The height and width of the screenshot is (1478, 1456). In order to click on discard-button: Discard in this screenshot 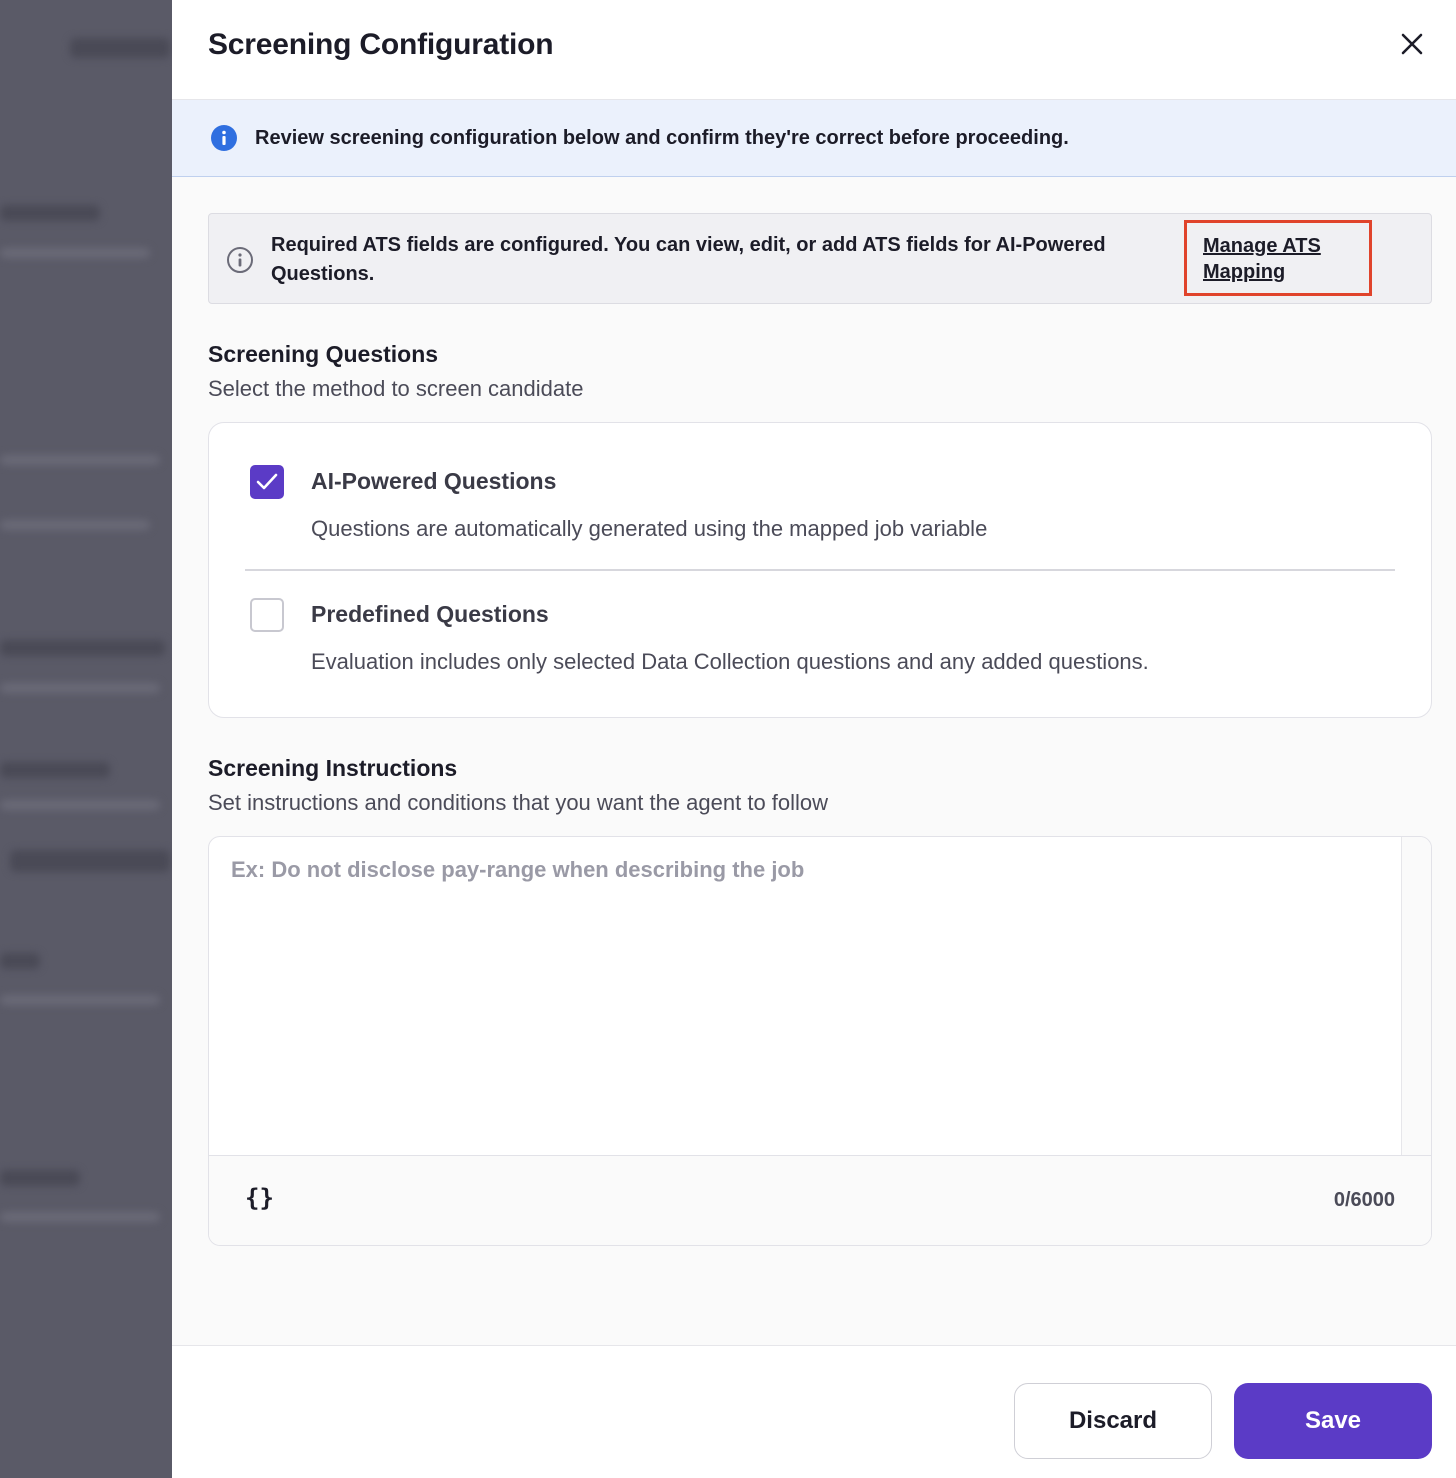, I will do `click(1113, 1421)`.